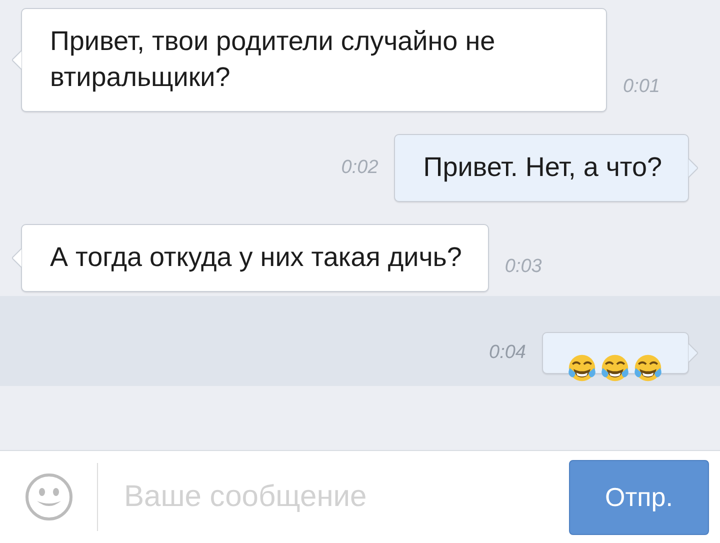  What do you see at coordinates (523, 267) in the screenshot?
I see `message-time: 0:03` at bounding box center [523, 267].